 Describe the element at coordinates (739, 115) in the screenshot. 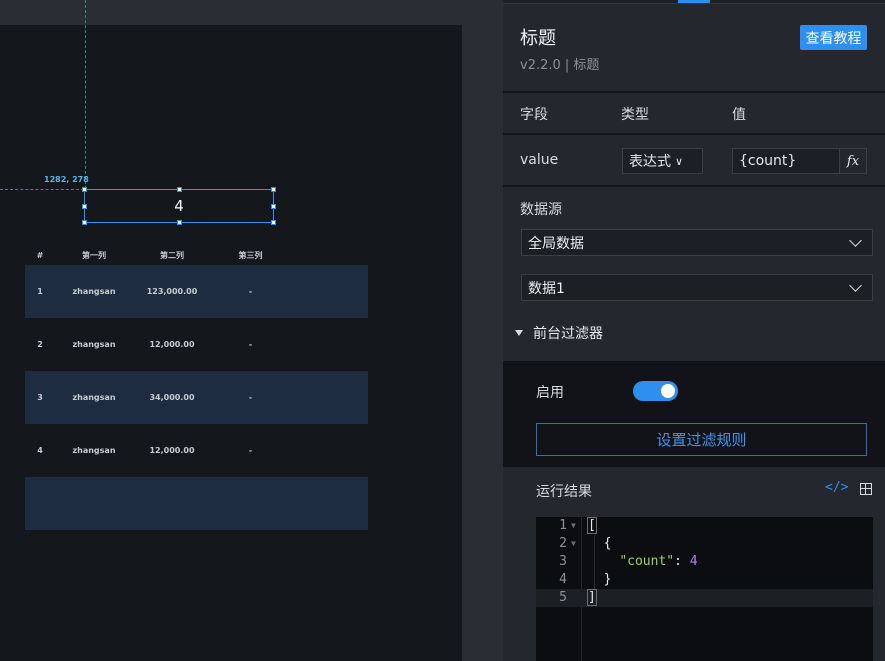

I see `value-column-header: 值` at that location.